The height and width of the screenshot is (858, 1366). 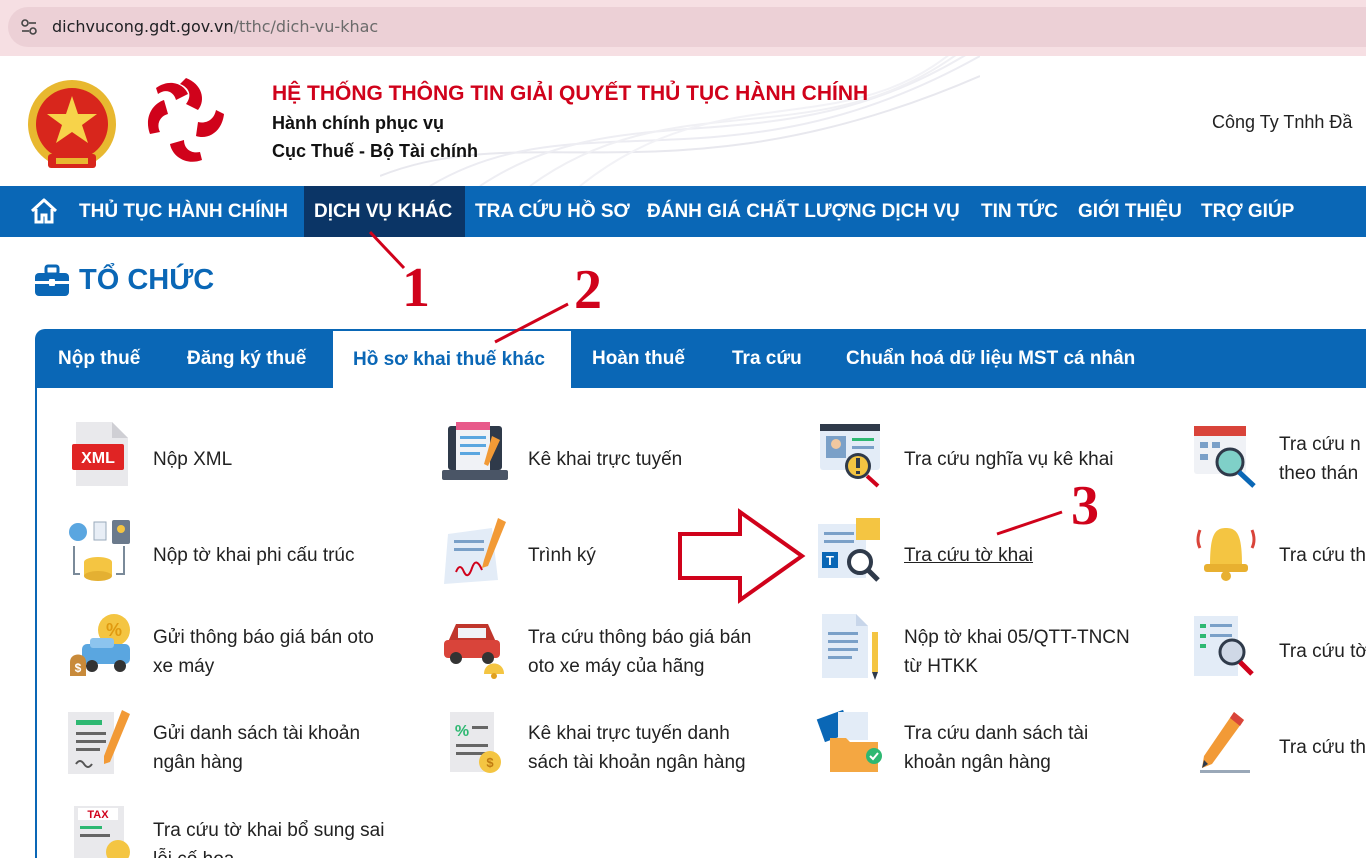 I want to click on service-label: Nộp tờ khai phi cấu trúc, so click(x=254, y=555).